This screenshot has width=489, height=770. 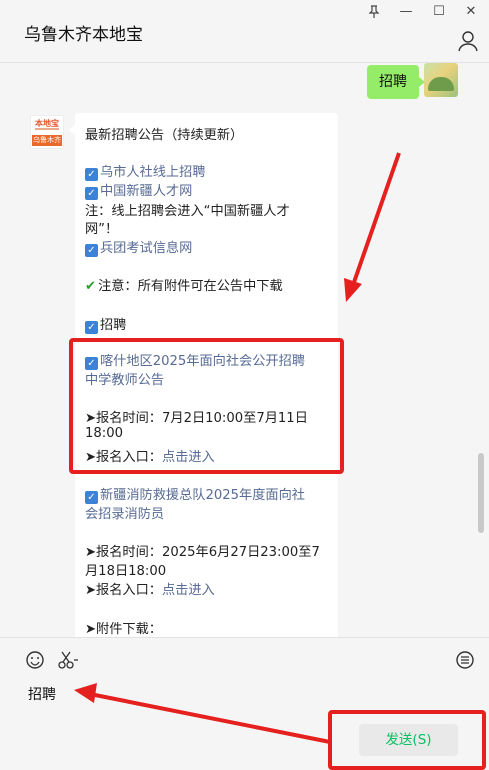 I want to click on arrow-down-left, so click(x=372, y=227).